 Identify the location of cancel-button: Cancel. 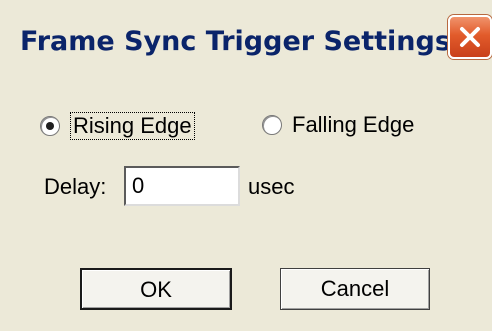
(355, 289).